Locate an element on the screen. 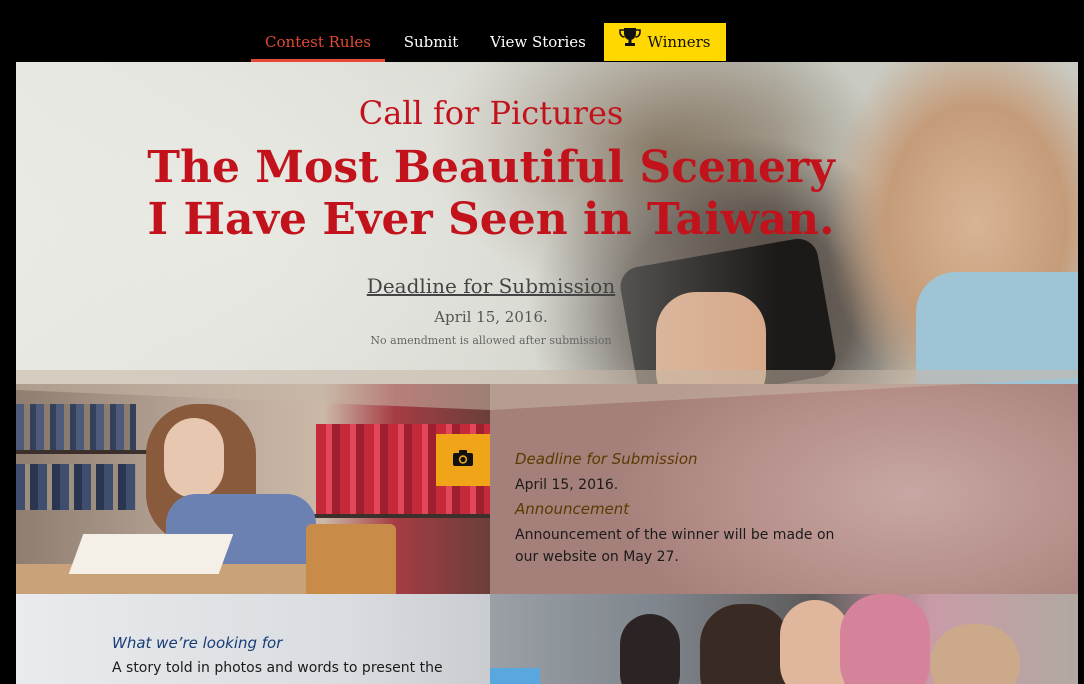 The width and height of the screenshot is (1084, 684). camera-badge is located at coordinates (463, 460).